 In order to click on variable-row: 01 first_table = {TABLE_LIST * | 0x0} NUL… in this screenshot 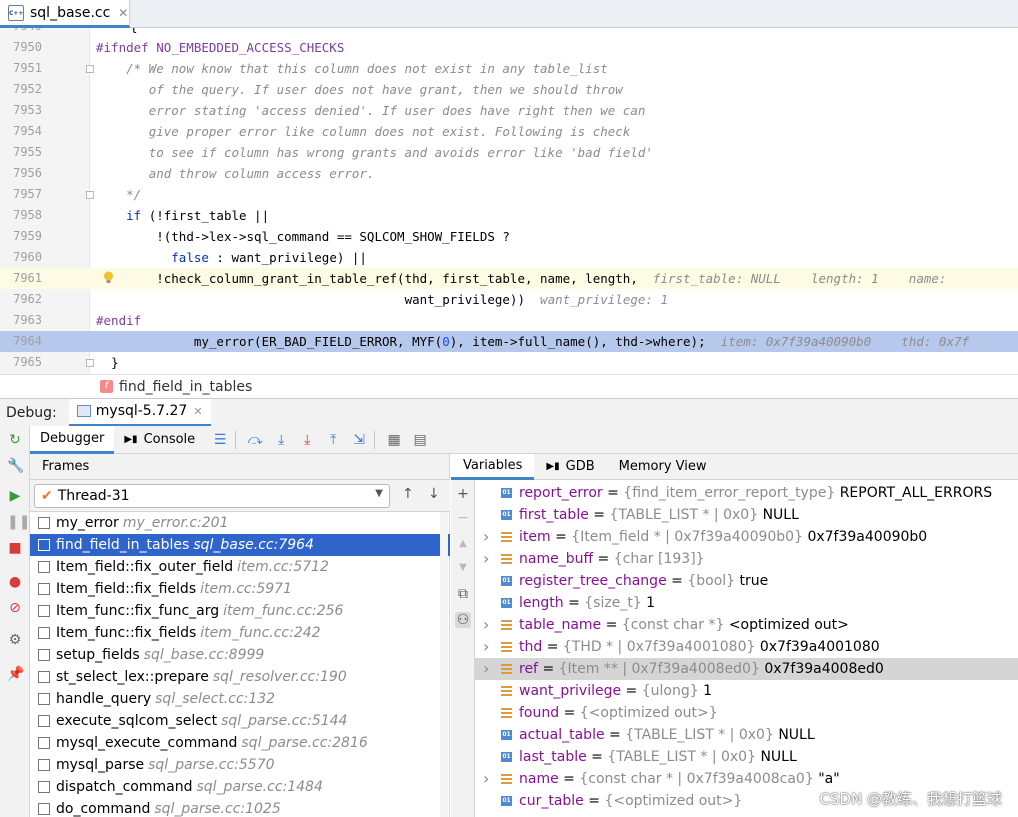, I will do `click(746, 515)`.